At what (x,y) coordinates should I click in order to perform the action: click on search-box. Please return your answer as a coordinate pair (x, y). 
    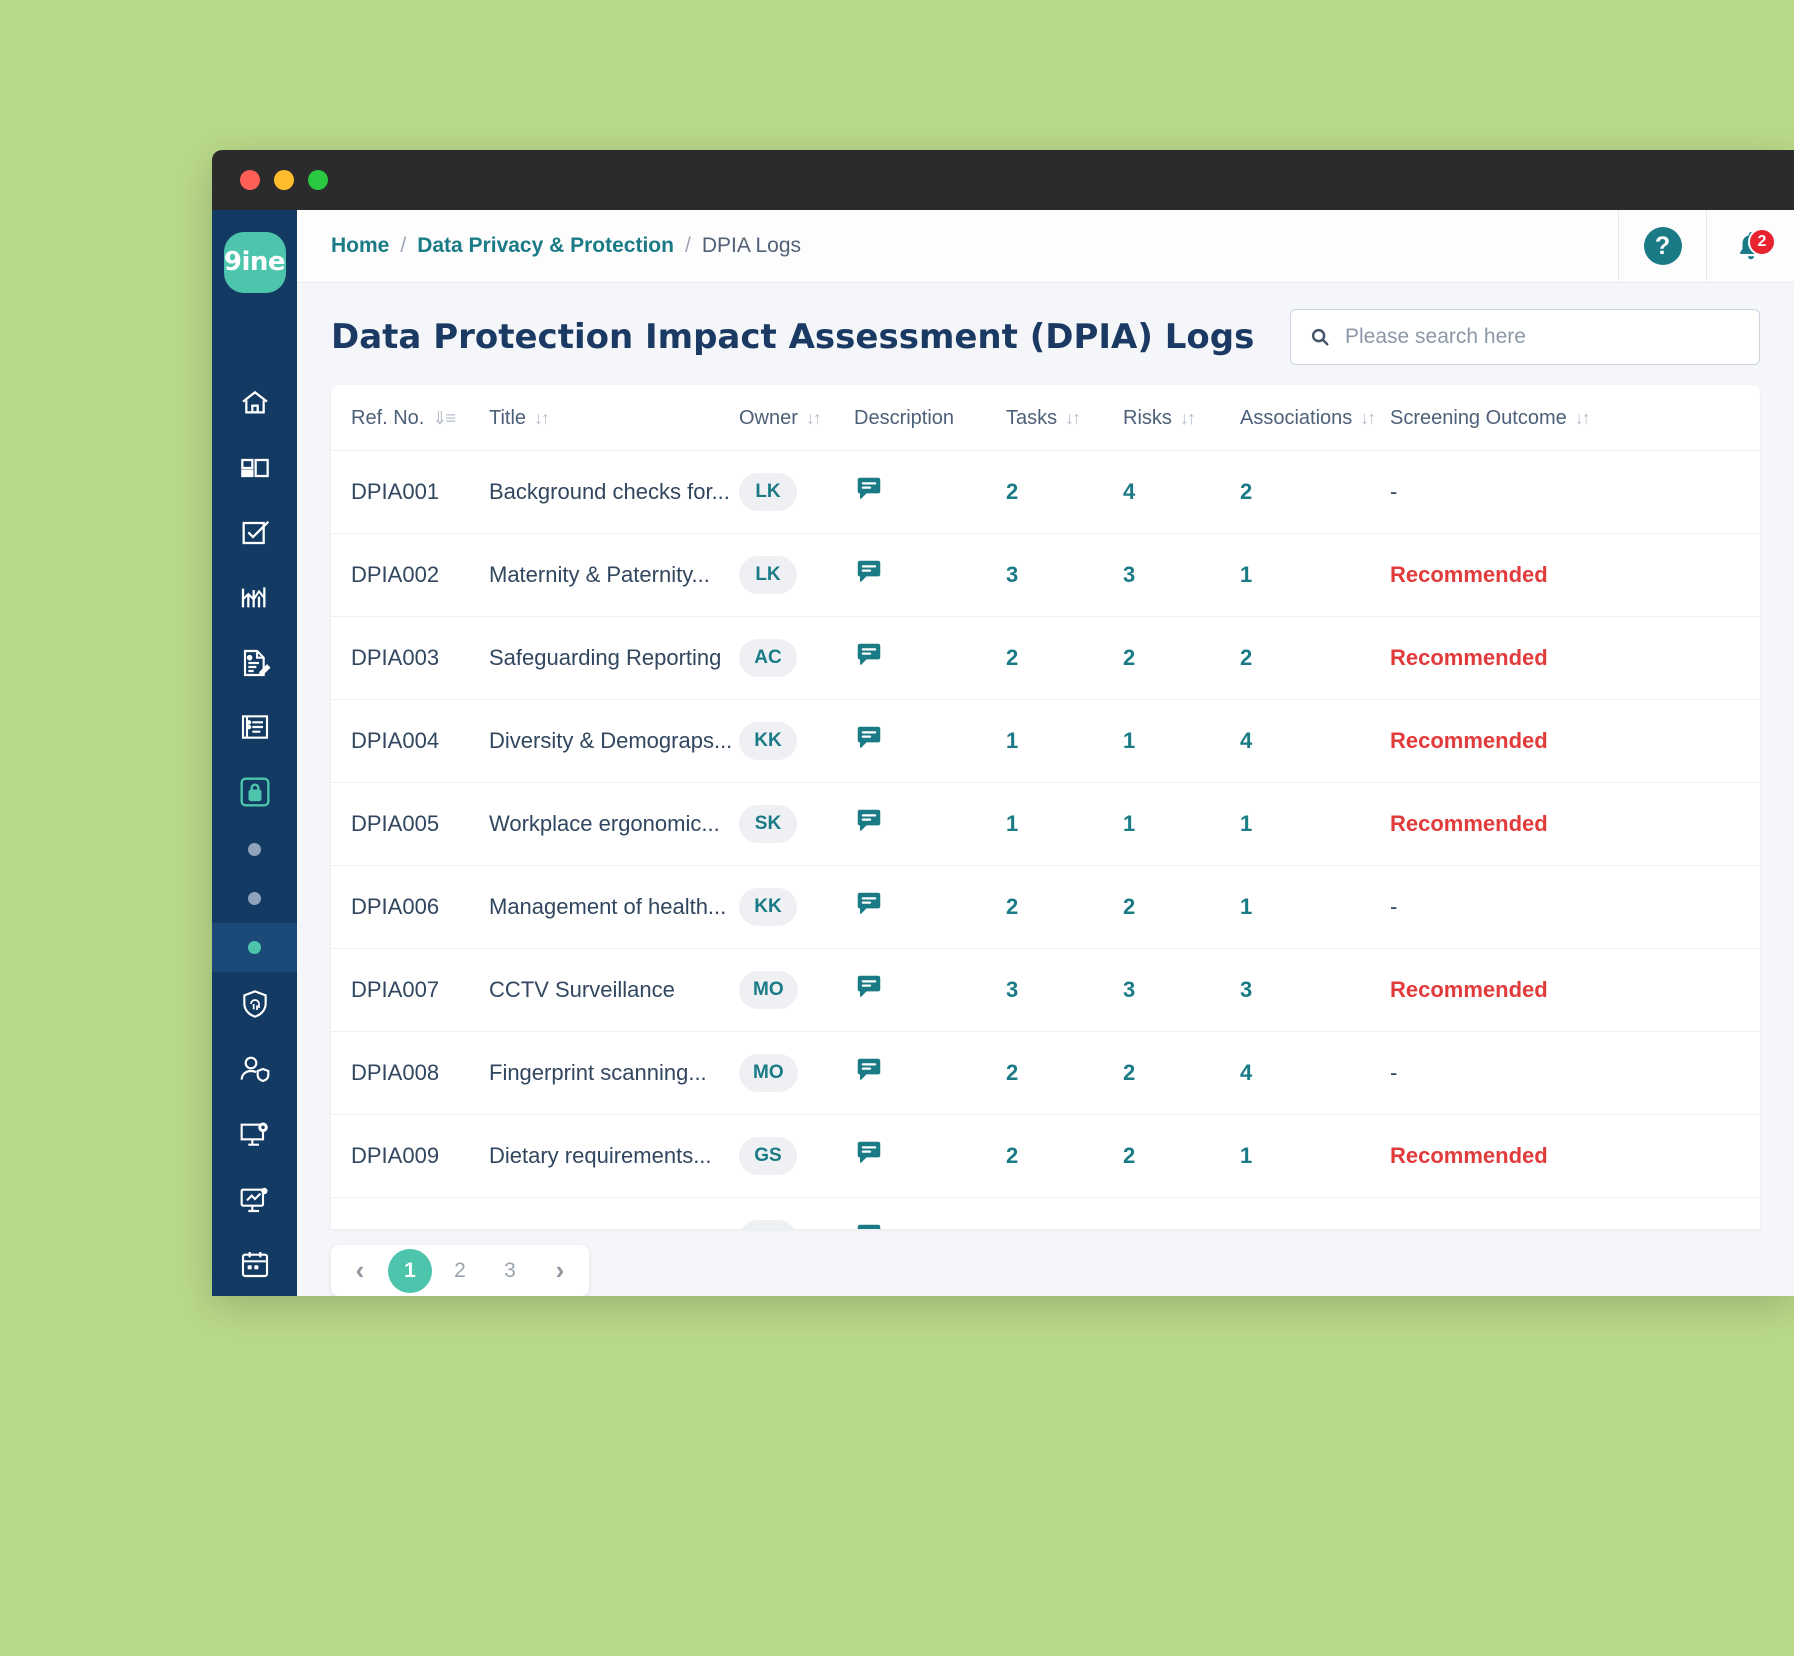
    Looking at the image, I should click on (1525, 337).